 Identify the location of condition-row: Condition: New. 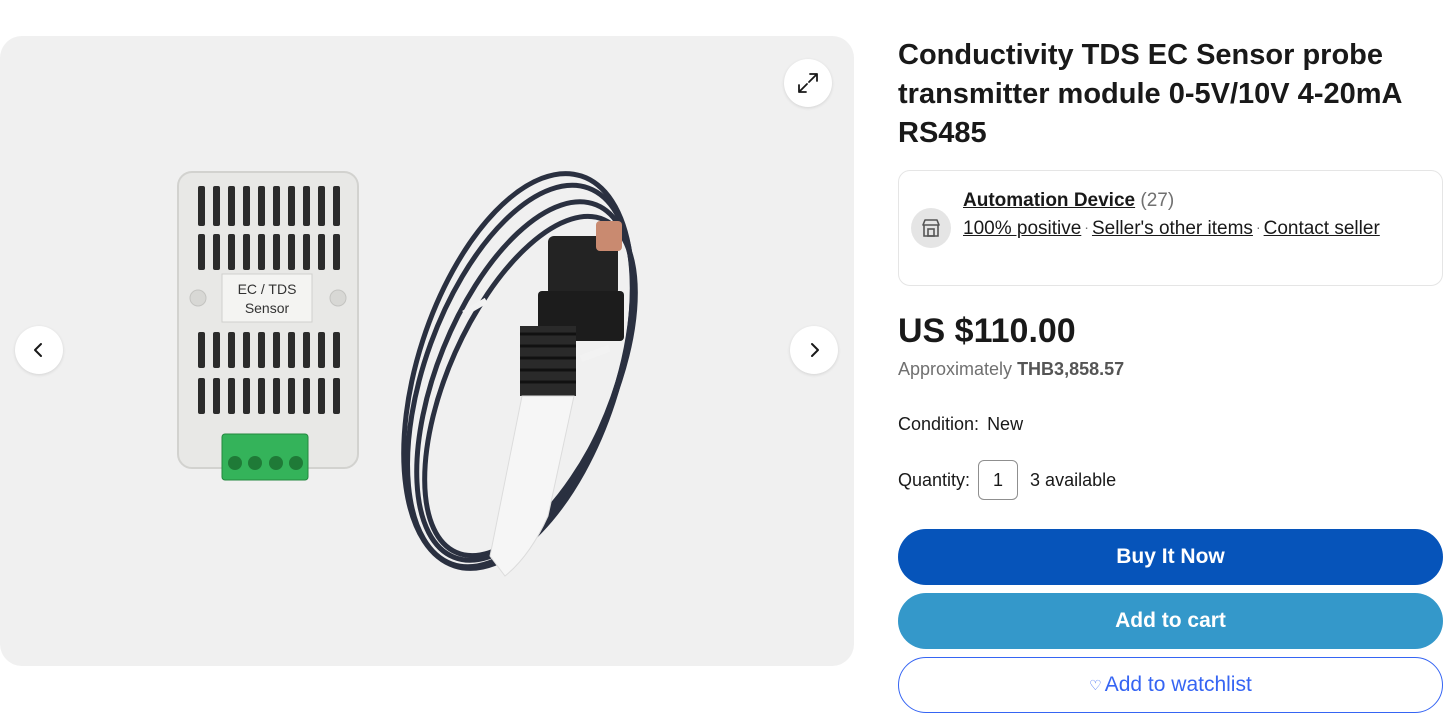
(960, 424).